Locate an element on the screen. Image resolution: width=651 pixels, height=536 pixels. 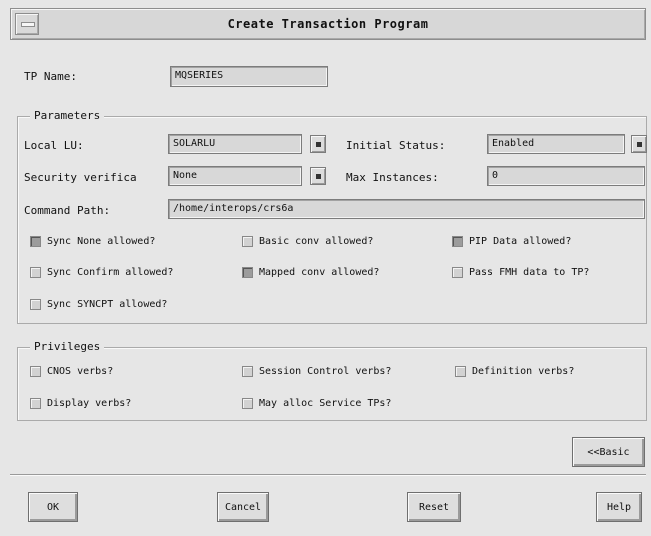
cancel-button: Cancel is located at coordinates (243, 507).